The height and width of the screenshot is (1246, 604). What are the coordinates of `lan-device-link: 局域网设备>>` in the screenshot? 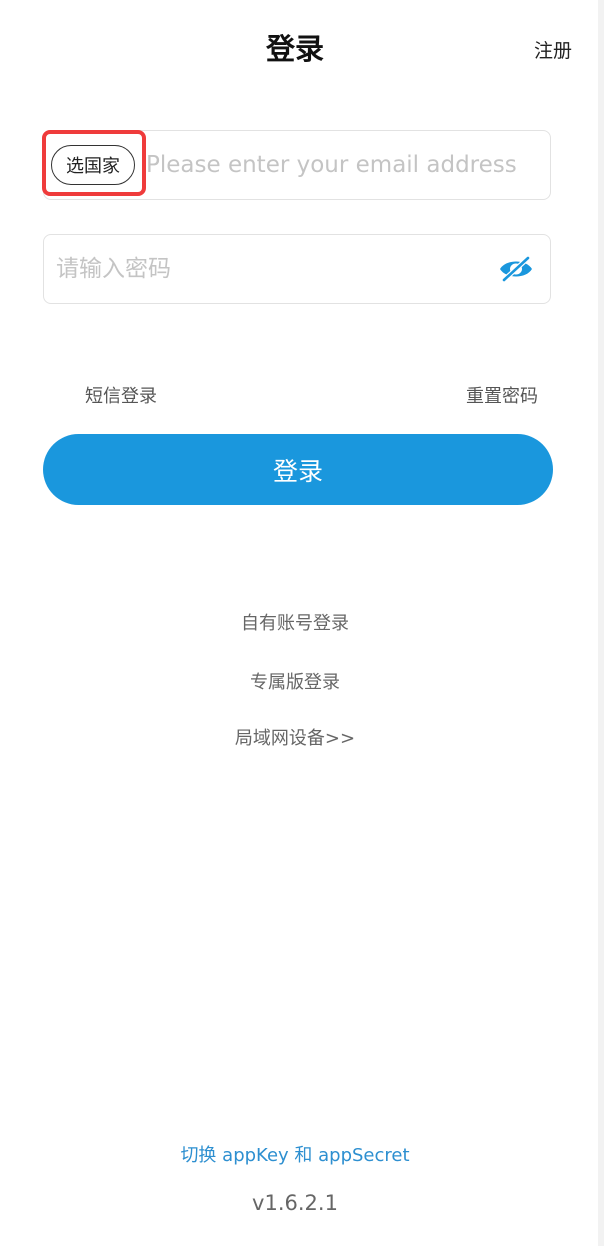 It's located at (295, 737).